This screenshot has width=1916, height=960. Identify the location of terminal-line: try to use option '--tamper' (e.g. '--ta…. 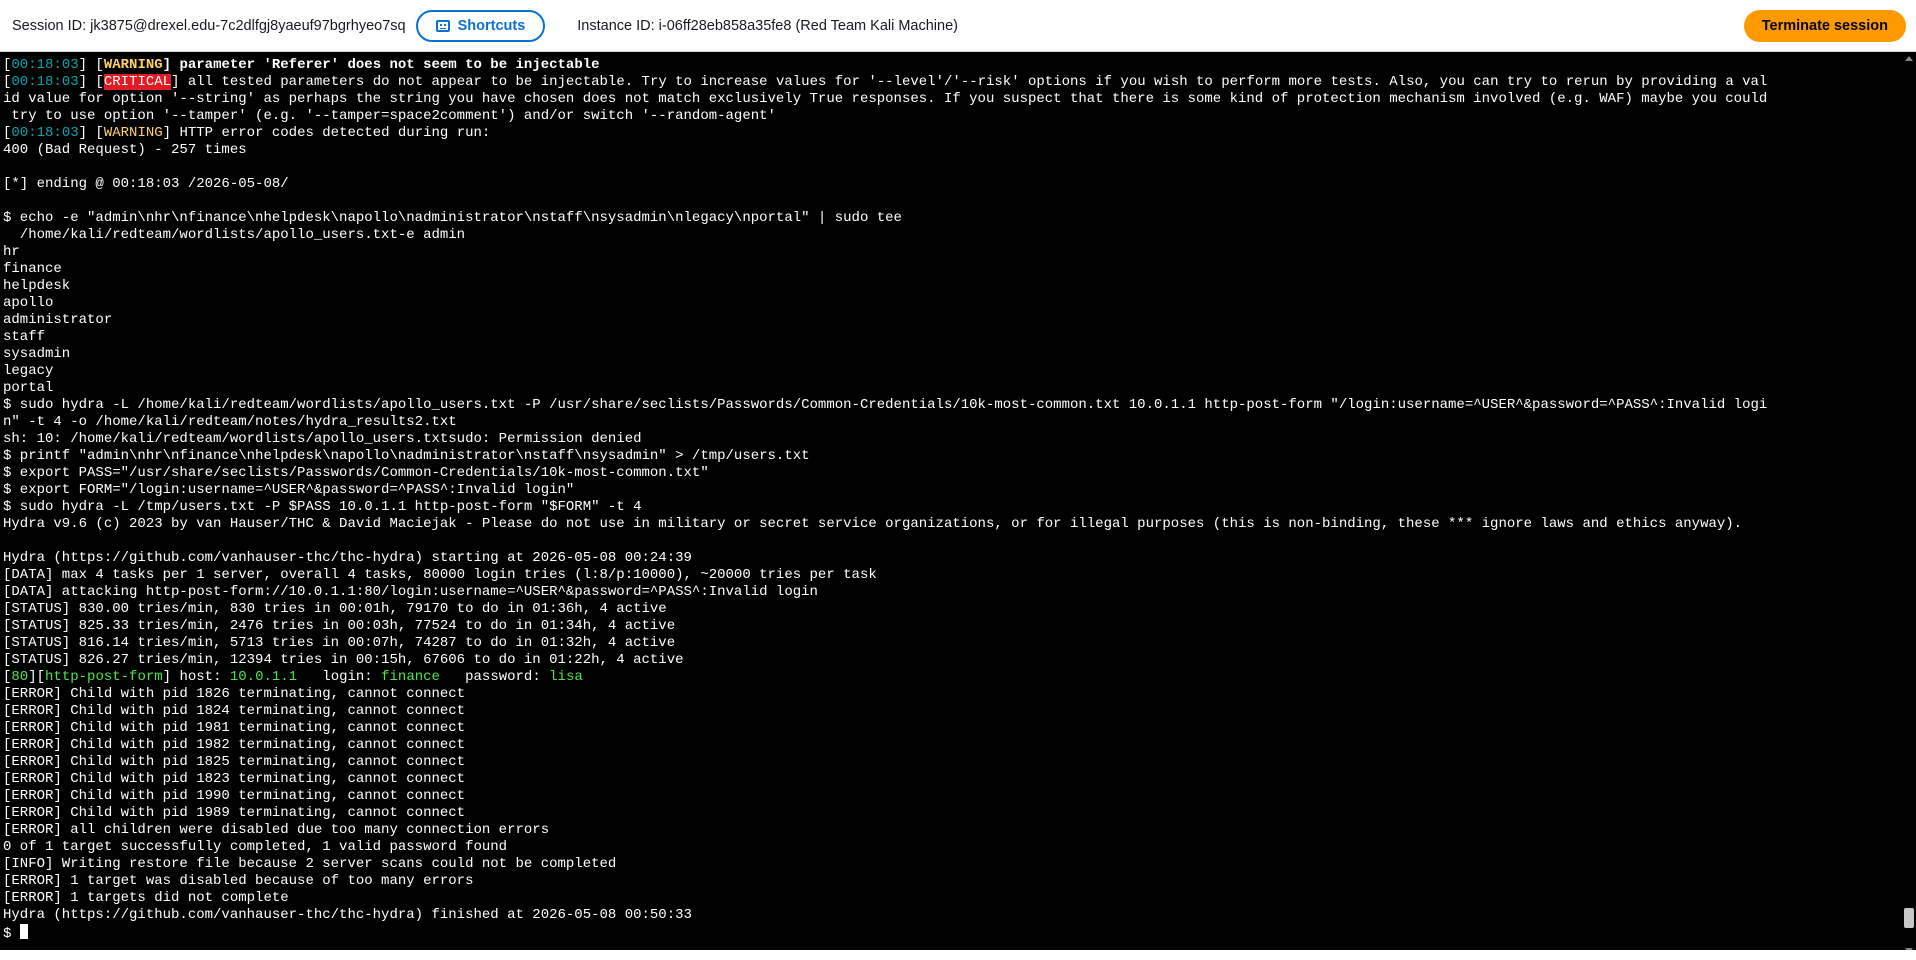
(948, 116).